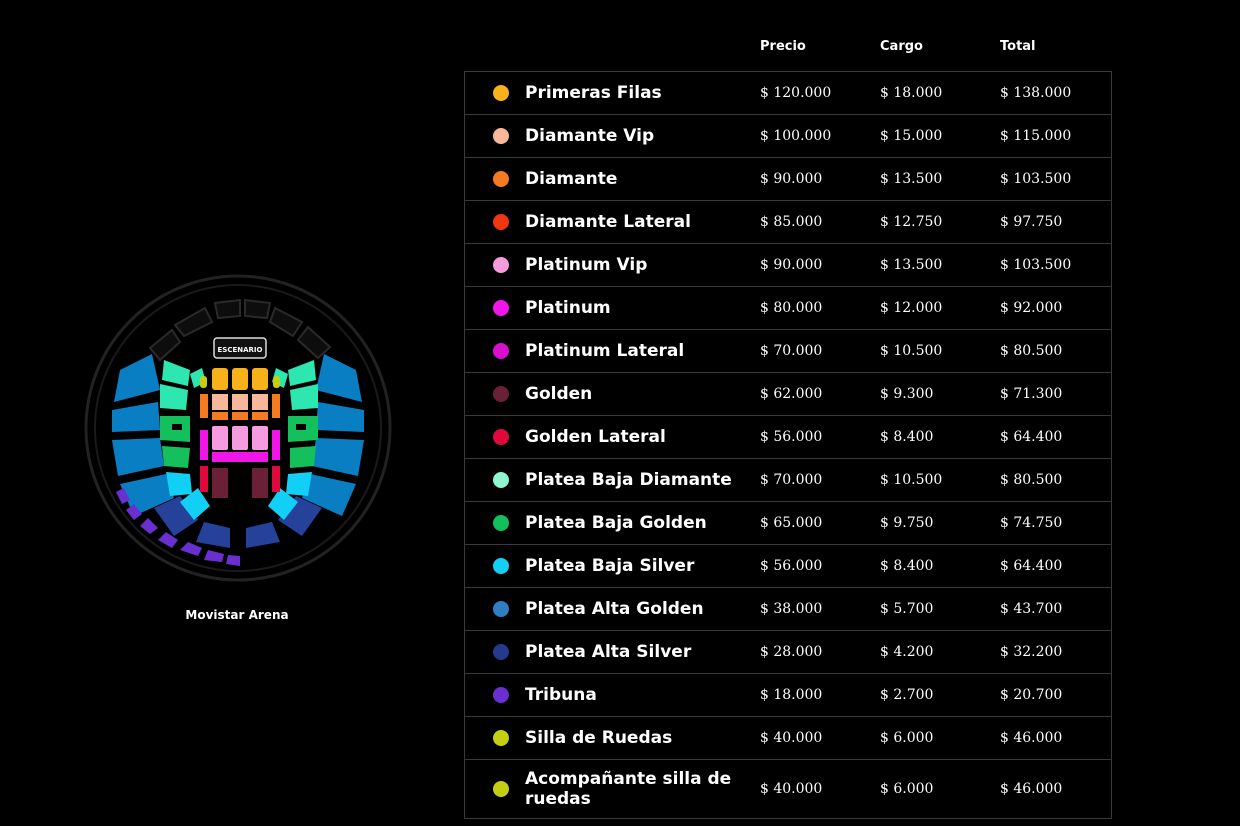 This screenshot has width=1240, height=826. I want to click on total-cell: $ 92.000, so click(1031, 308).